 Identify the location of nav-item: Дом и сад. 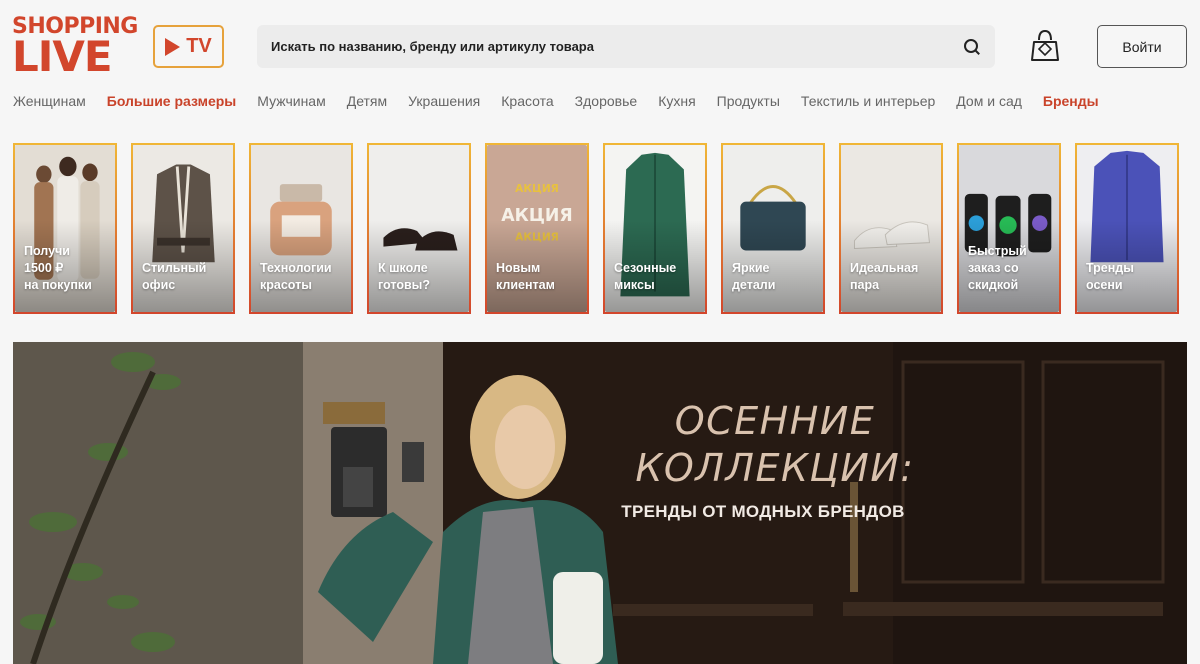
(989, 101).